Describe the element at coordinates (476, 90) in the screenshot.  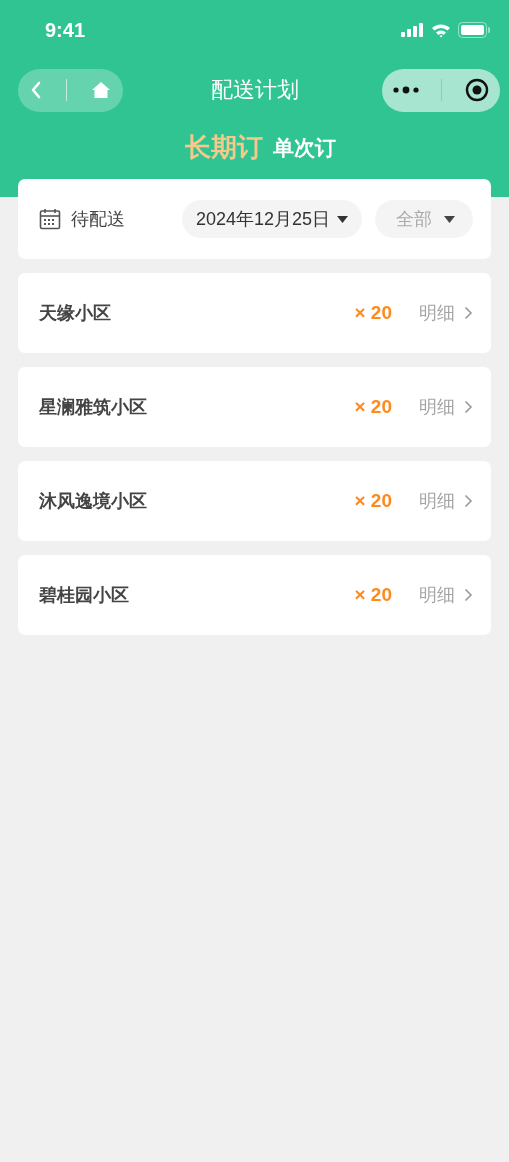
I see `close-icon` at that location.